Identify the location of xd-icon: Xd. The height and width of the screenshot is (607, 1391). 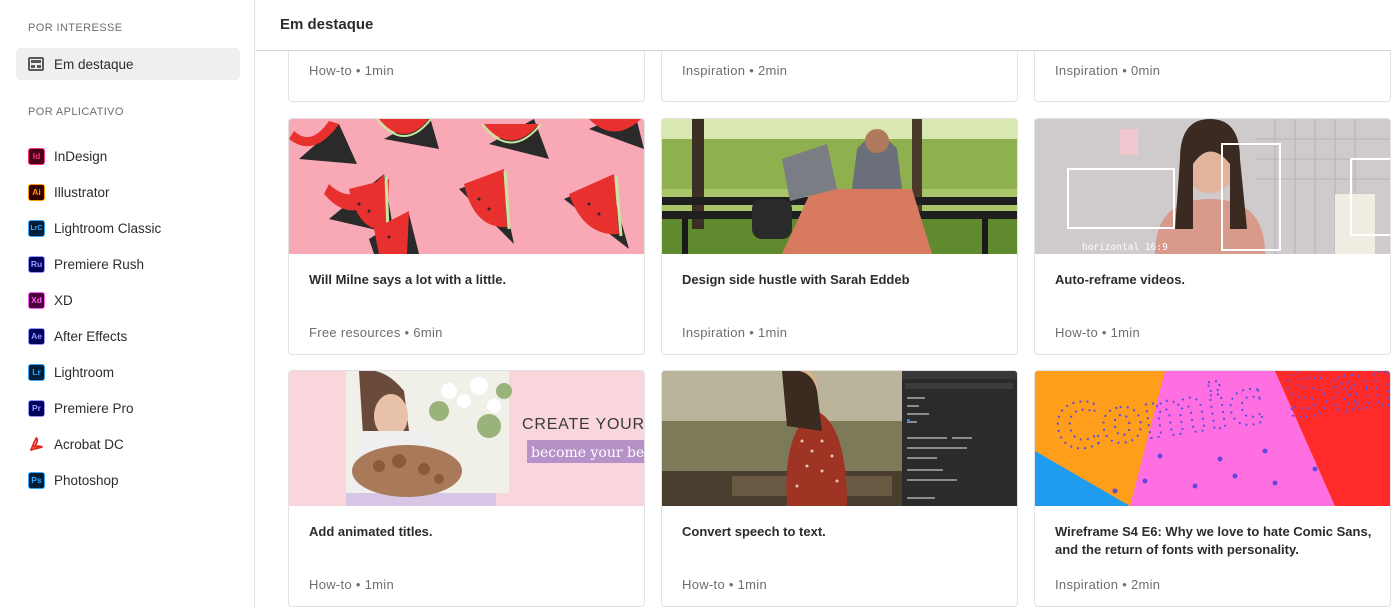
(36, 300).